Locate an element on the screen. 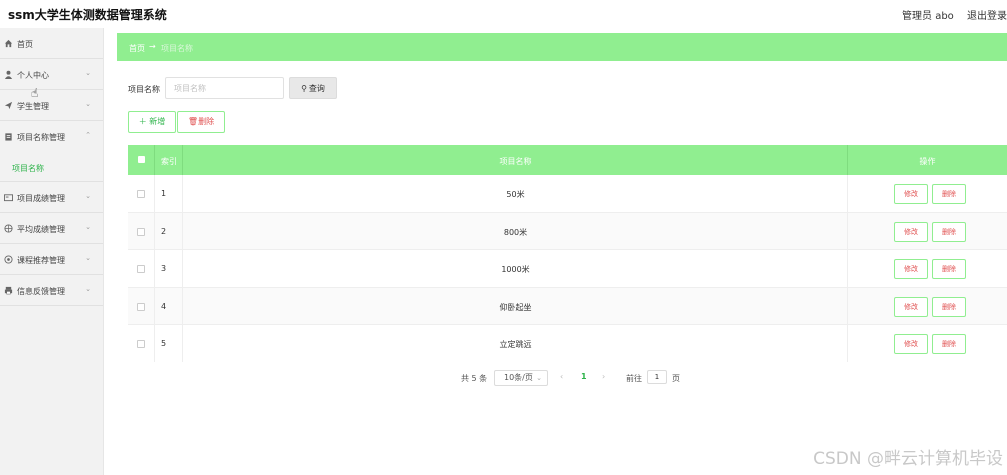 This screenshot has width=1007, height=475. table-row: 5 立定跳远 修改 删除 is located at coordinates (567, 344).